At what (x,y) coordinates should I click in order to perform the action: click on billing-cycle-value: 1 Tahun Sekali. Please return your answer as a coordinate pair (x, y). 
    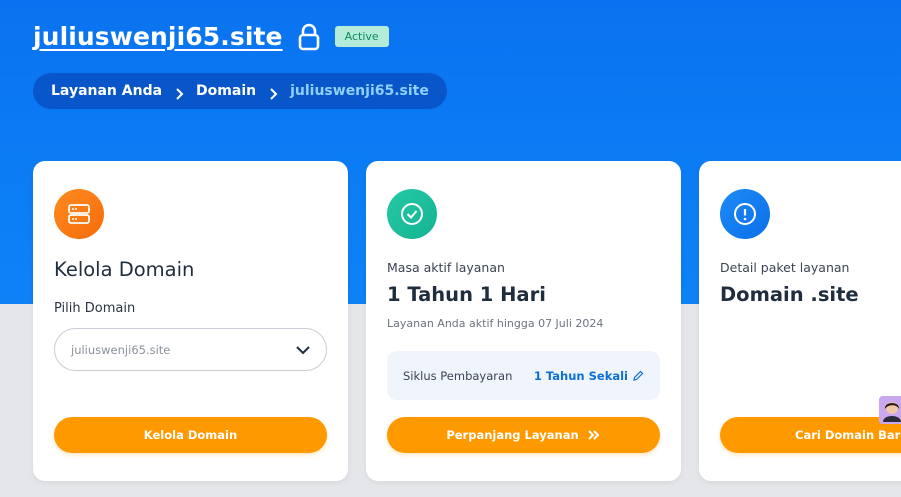
    Looking at the image, I should click on (580, 375).